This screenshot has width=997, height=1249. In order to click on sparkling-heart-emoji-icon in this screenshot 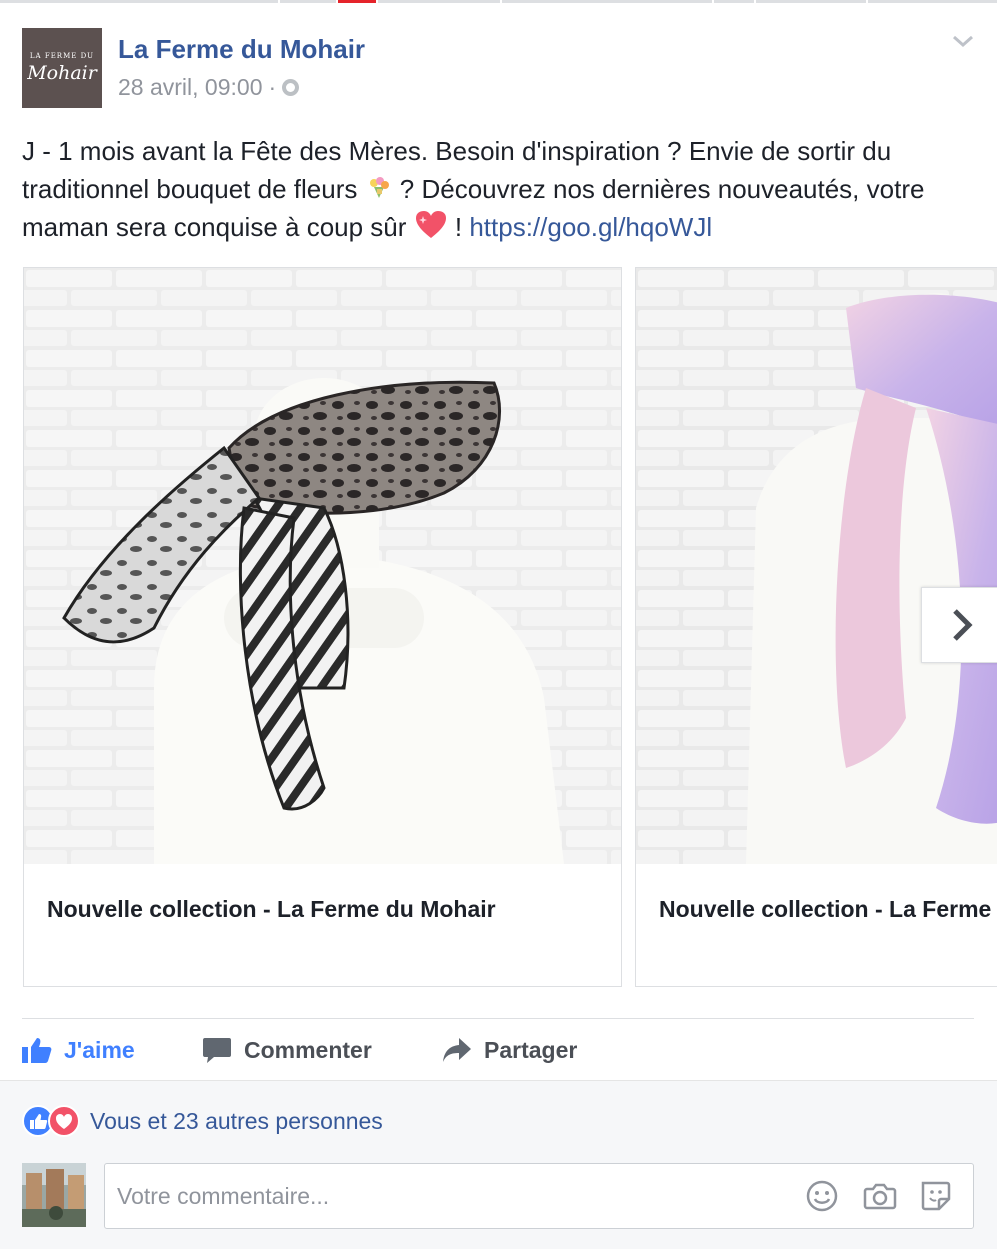, I will do `click(430, 224)`.